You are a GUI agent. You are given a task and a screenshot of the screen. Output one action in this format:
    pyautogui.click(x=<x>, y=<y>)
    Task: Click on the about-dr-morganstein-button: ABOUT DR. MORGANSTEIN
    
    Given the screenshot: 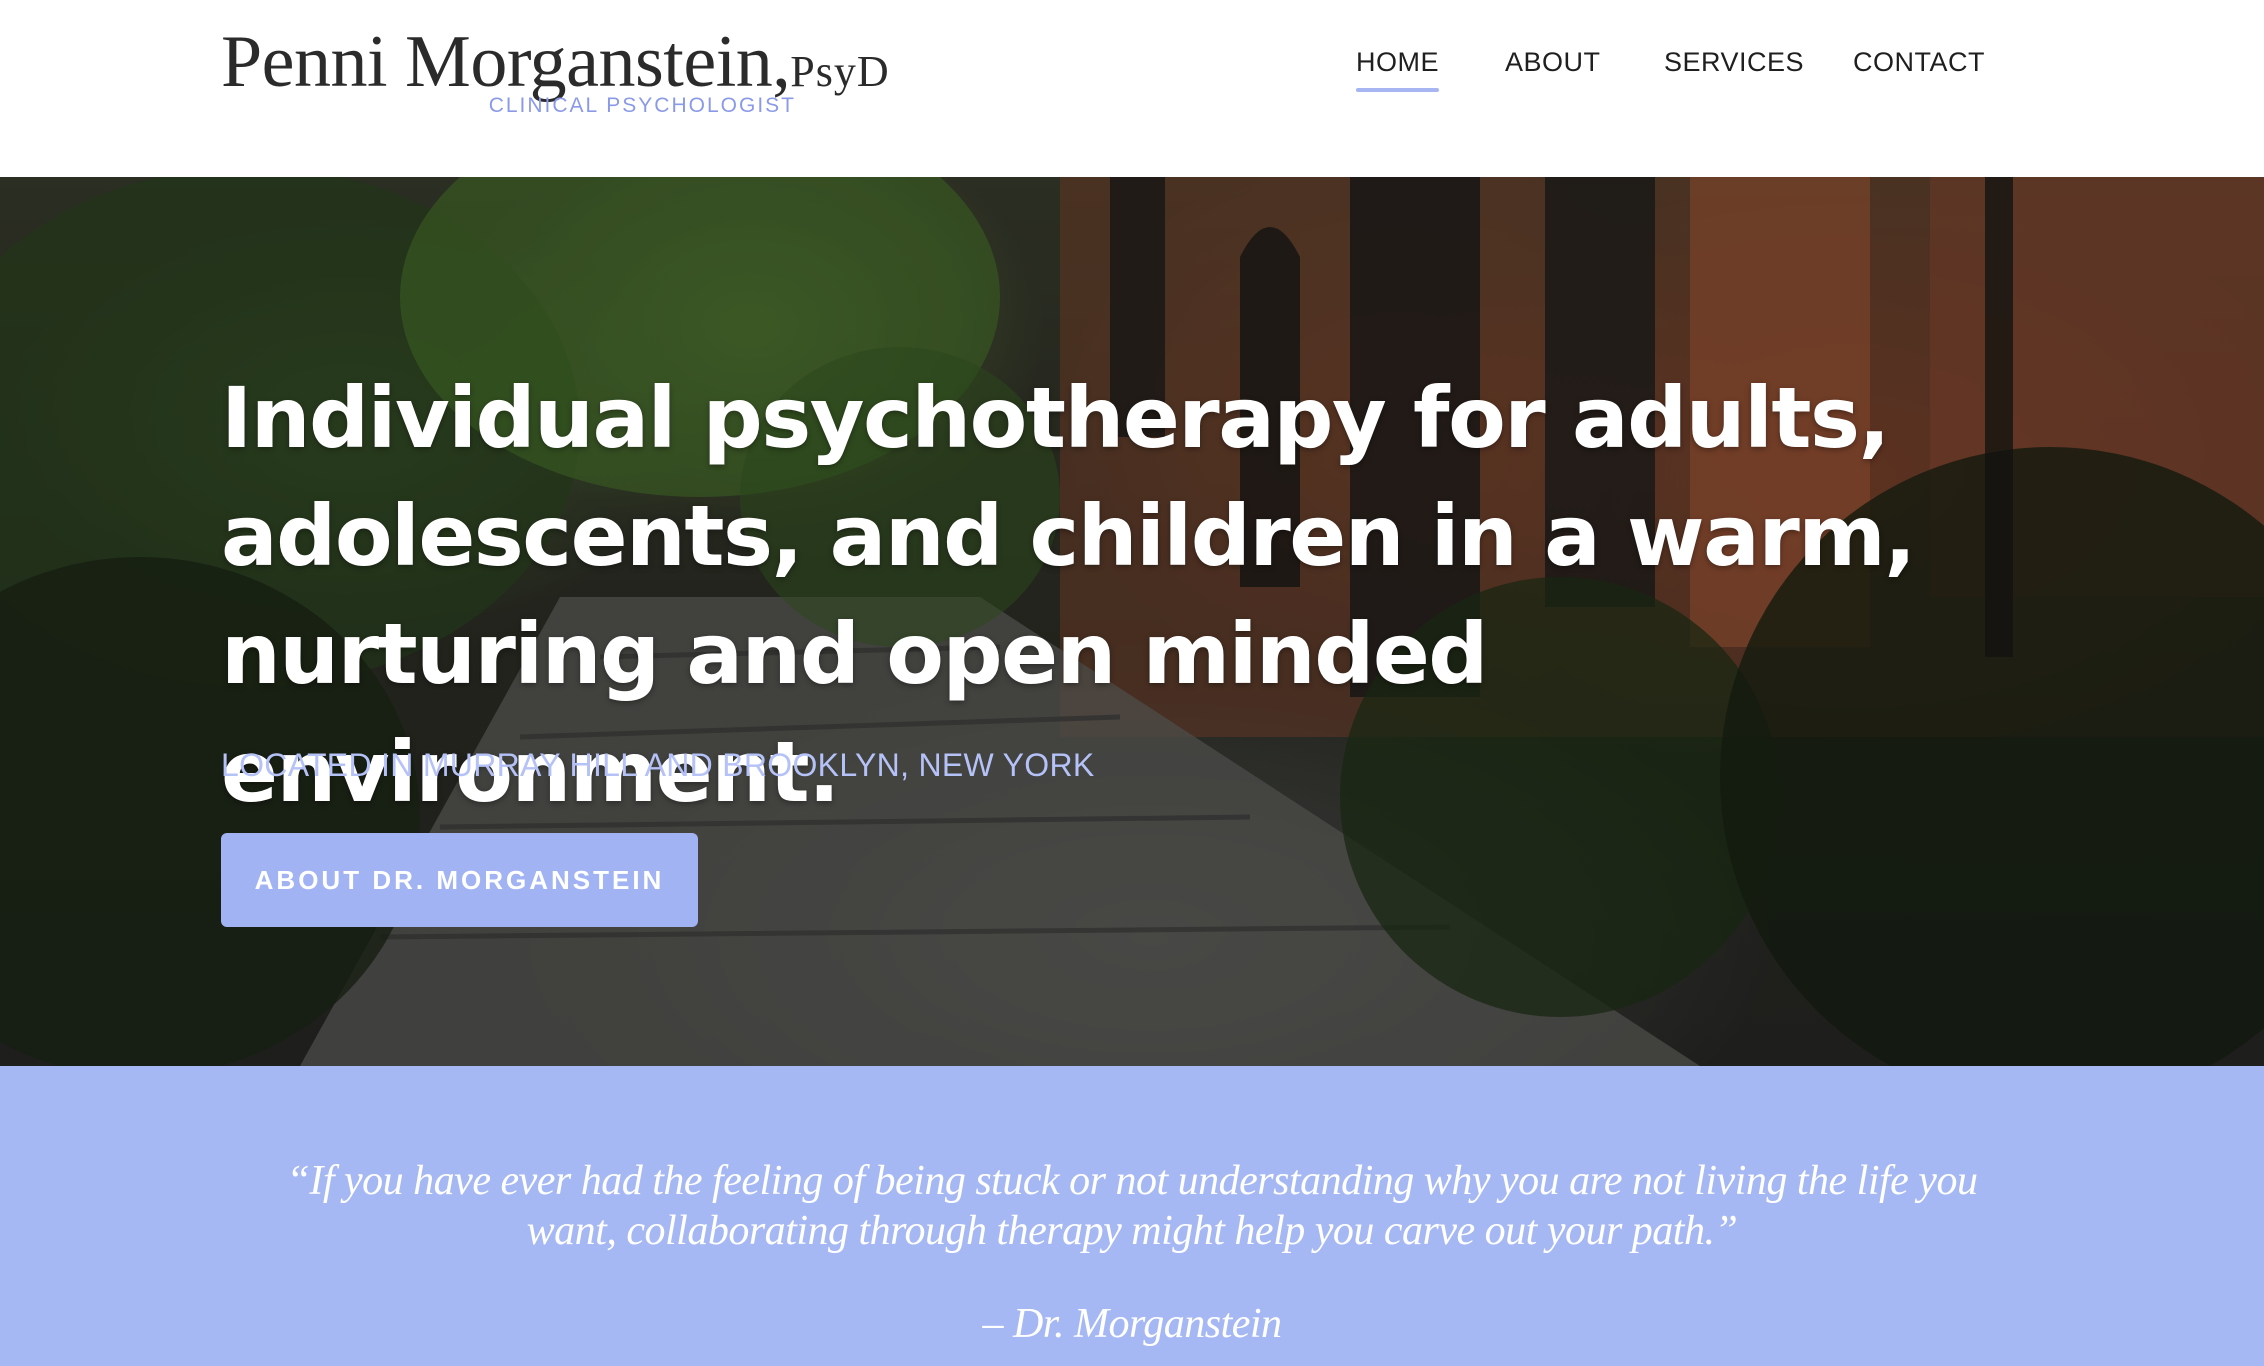 What is the action you would take?
    pyautogui.click(x=459, y=880)
    